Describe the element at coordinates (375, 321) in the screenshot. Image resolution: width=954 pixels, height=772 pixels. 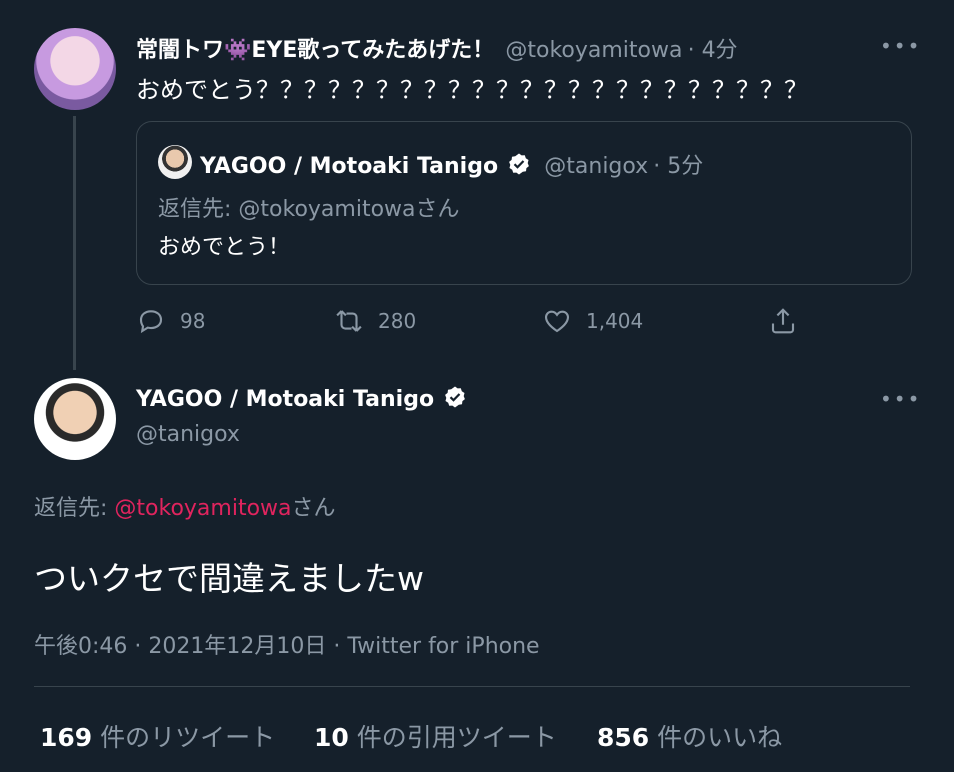
I see `retweet-button: 280` at that location.